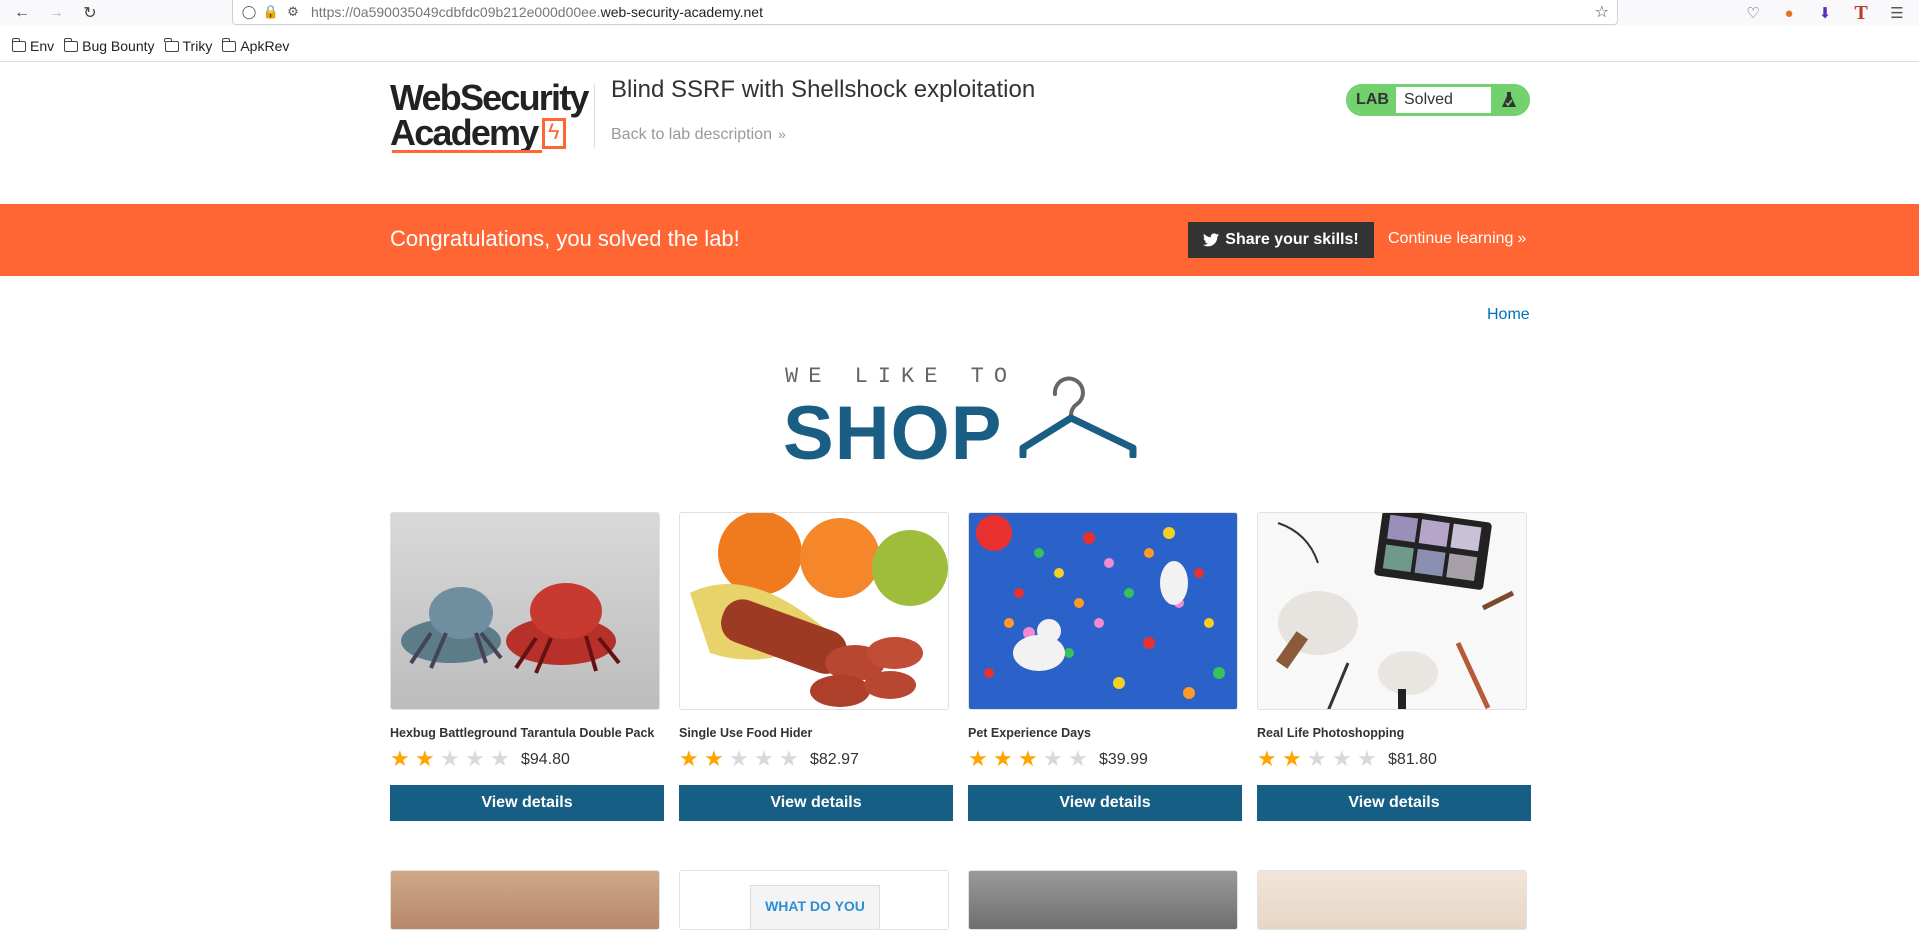 This screenshot has width=1919, height=930. What do you see at coordinates (1078, 417) in the screenshot?
I see `hanger-icon` at bounding box center [1078, 417].